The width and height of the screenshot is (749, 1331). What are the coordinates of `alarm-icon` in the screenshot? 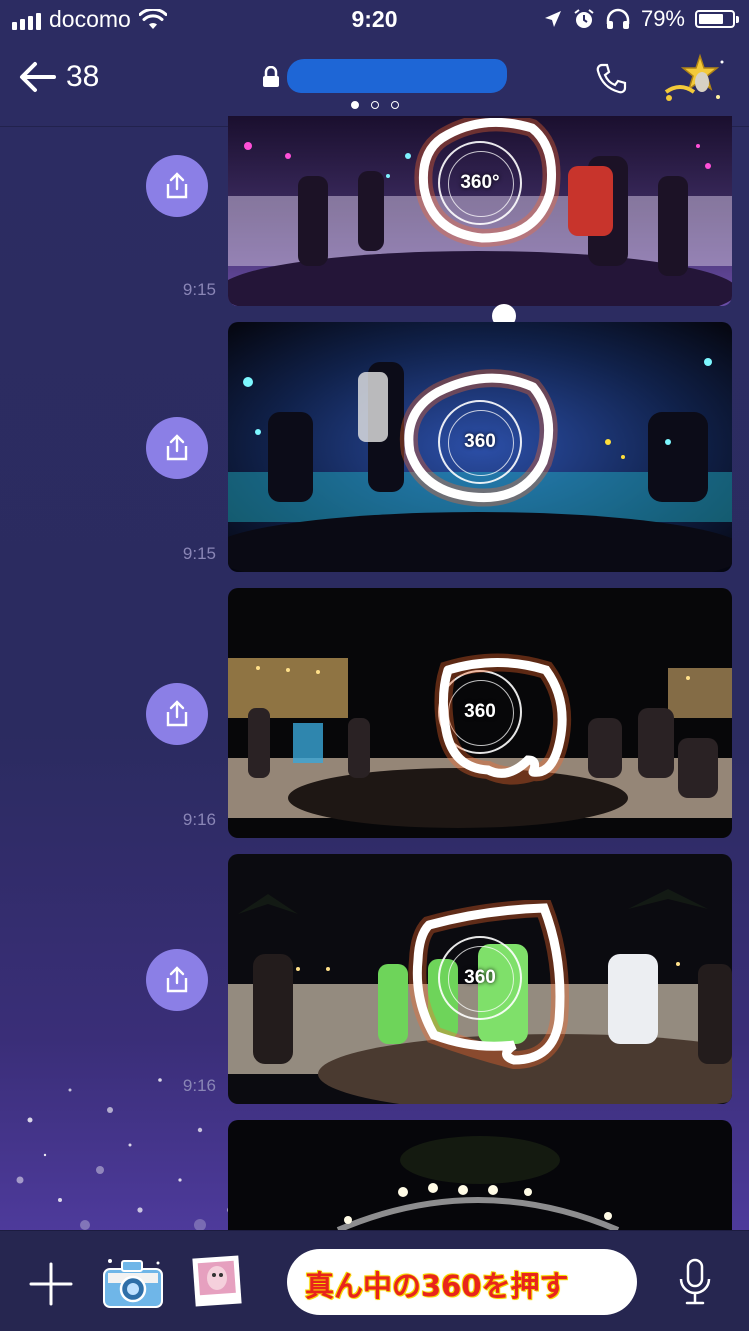 It's located at (584, 18).